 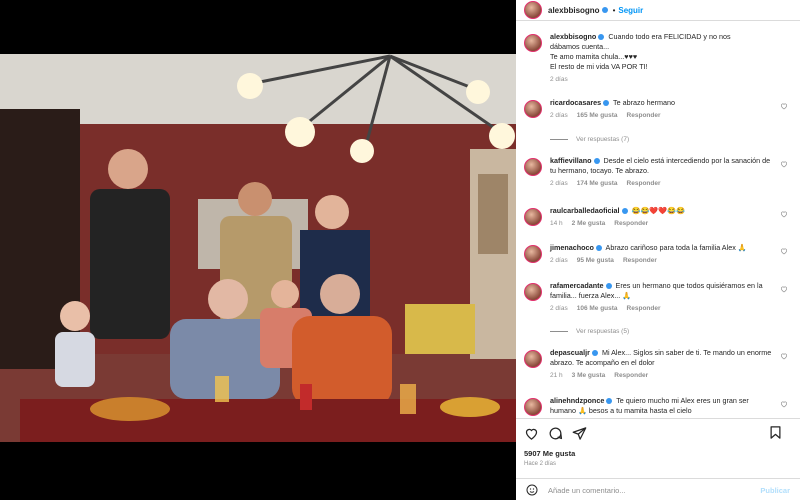 I want to click on caption-avatar, so click(x=533, y=43).